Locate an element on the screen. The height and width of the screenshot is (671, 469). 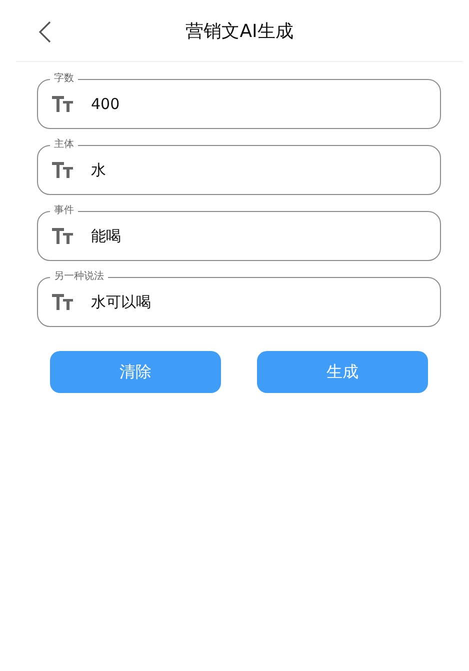
field-label: 事件 is located at coordinates (64, 211).